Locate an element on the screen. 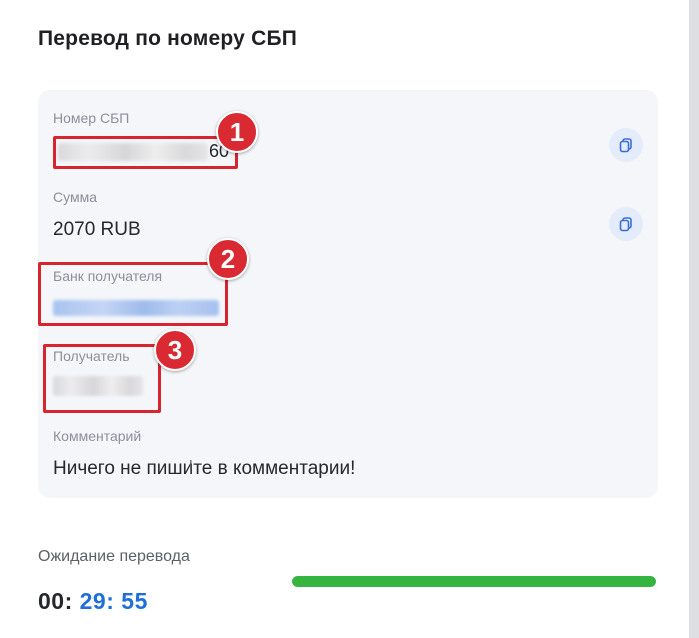  timer-hours: 00: is located at coordinates (55, 601).